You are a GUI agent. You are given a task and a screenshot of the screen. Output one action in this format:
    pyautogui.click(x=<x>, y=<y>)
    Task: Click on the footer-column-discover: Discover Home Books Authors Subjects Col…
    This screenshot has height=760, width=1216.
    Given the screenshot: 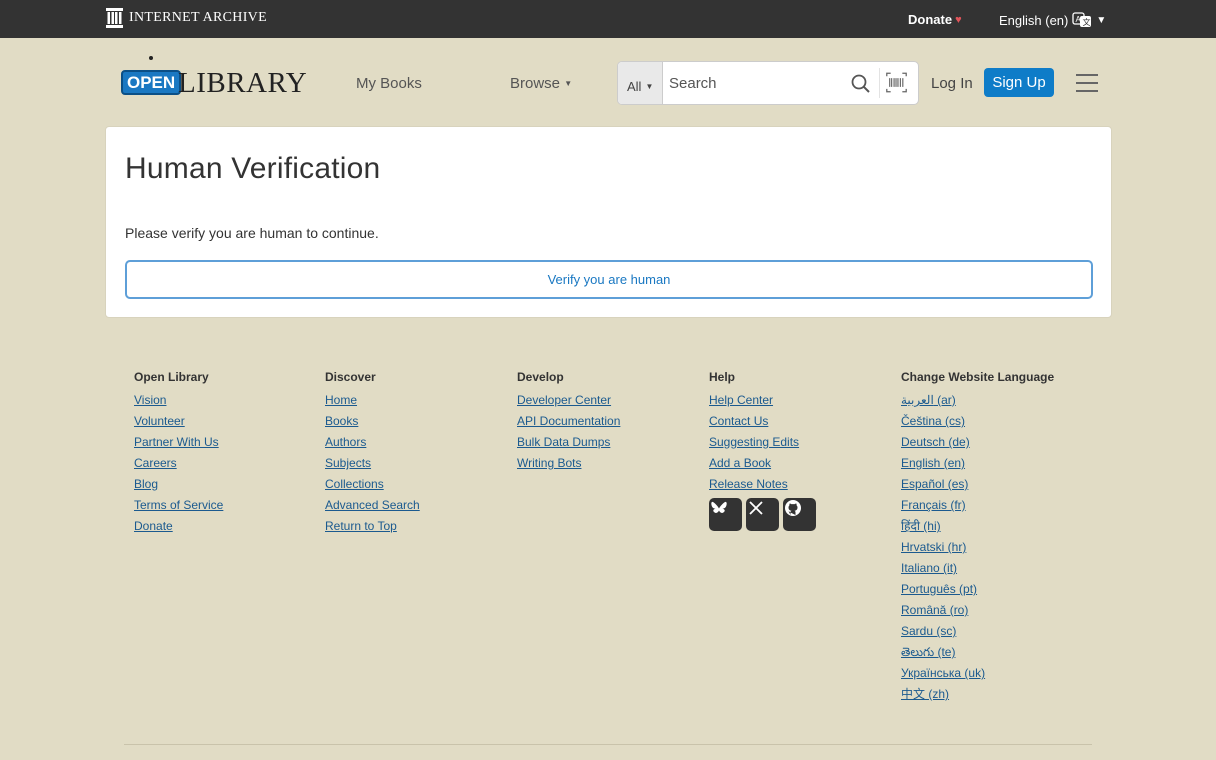 What is the action you would take?
    pyautogui.click(x=372, y=453)
    